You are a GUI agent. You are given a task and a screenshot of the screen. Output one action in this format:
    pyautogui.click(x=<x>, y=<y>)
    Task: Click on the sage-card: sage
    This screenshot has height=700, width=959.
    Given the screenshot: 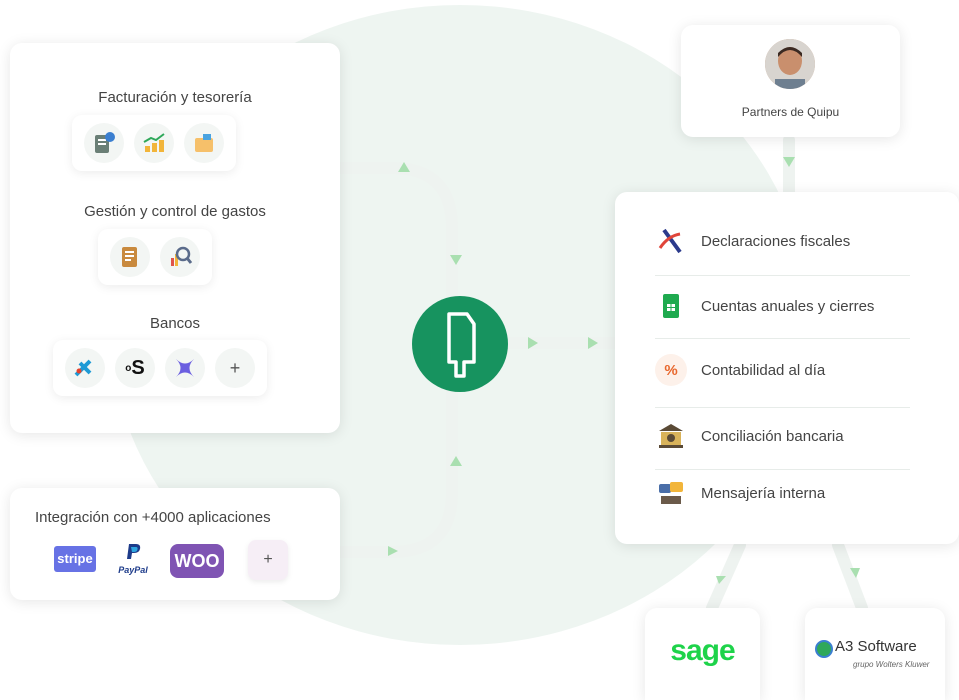 What is the action you would take?
    pyautogui.click(x=702, y=654)
    